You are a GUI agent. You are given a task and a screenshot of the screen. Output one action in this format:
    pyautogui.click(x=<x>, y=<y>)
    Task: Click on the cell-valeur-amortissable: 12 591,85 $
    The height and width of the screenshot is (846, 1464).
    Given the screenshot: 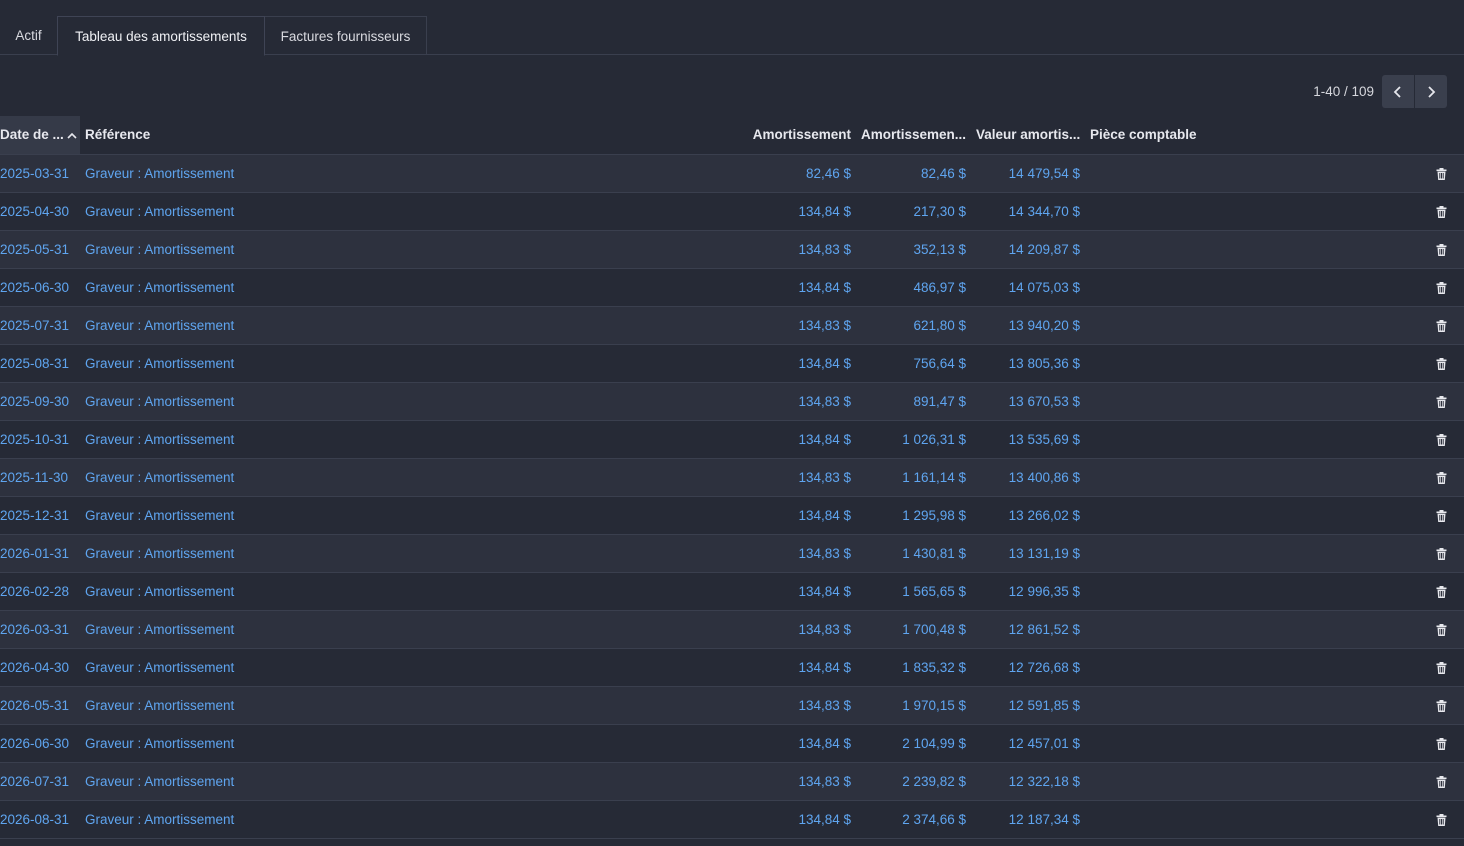 What is the action you would take?
    pyautogui.click(x=1028, y=705)
    